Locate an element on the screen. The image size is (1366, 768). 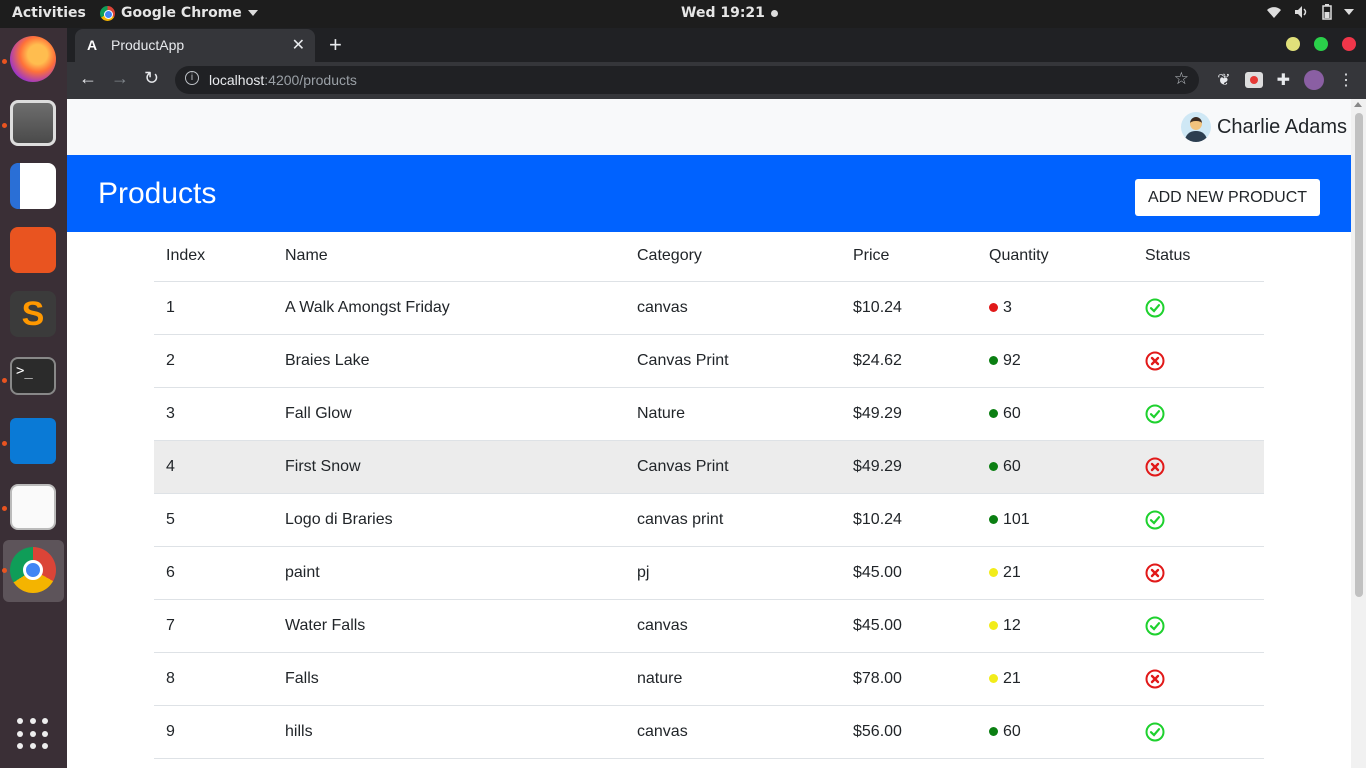
bookmark-star-icon: ☆ is located at coordinates (1181, 79).